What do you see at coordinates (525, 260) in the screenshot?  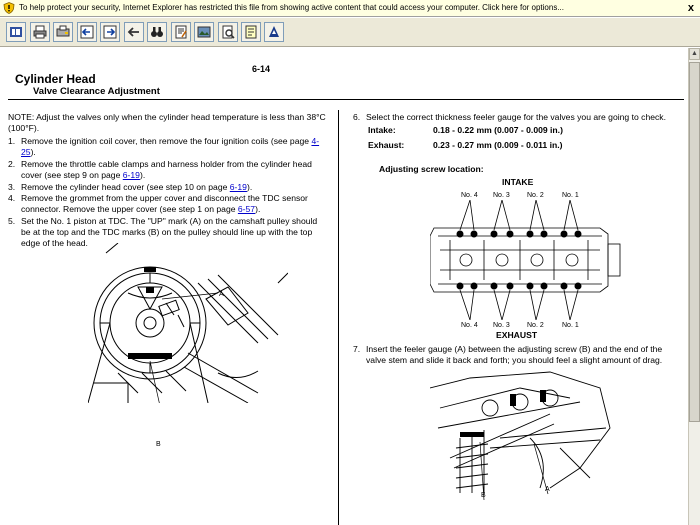 I see `adjusting-screw-location-diagram` at bounding box center [525, 260].